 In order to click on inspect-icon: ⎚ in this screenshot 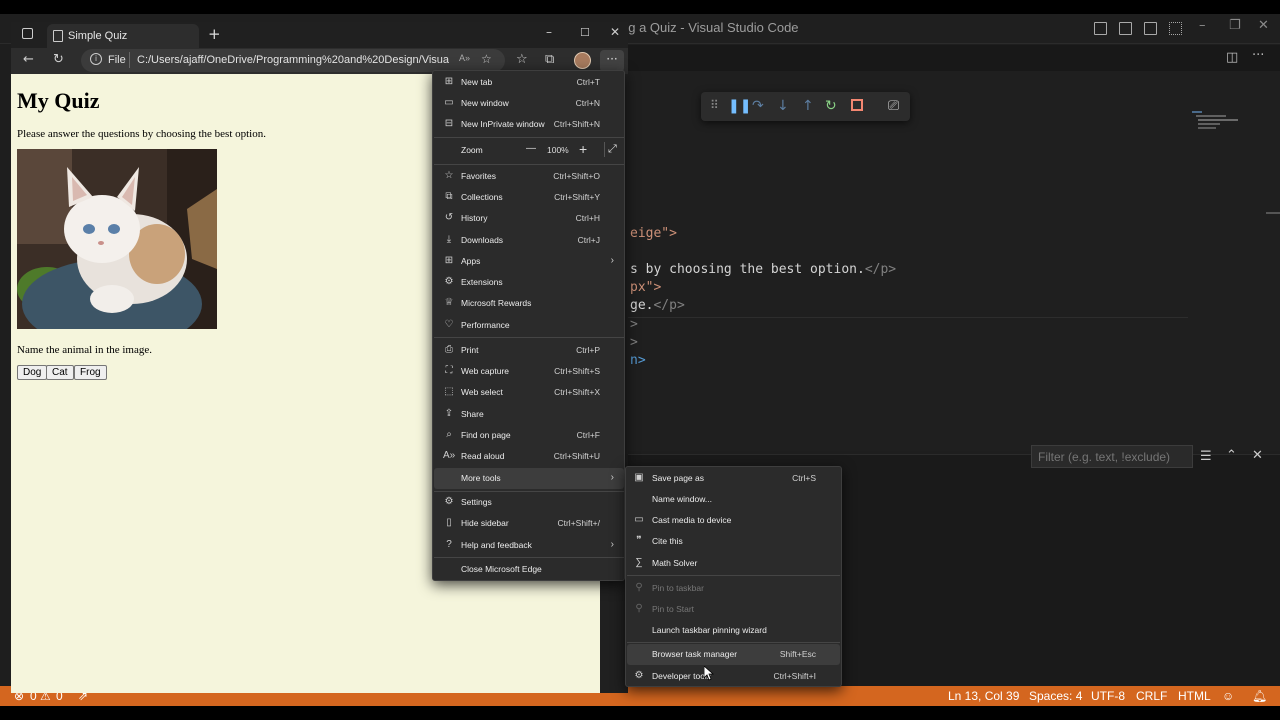, I will do `click(893, 106)`.